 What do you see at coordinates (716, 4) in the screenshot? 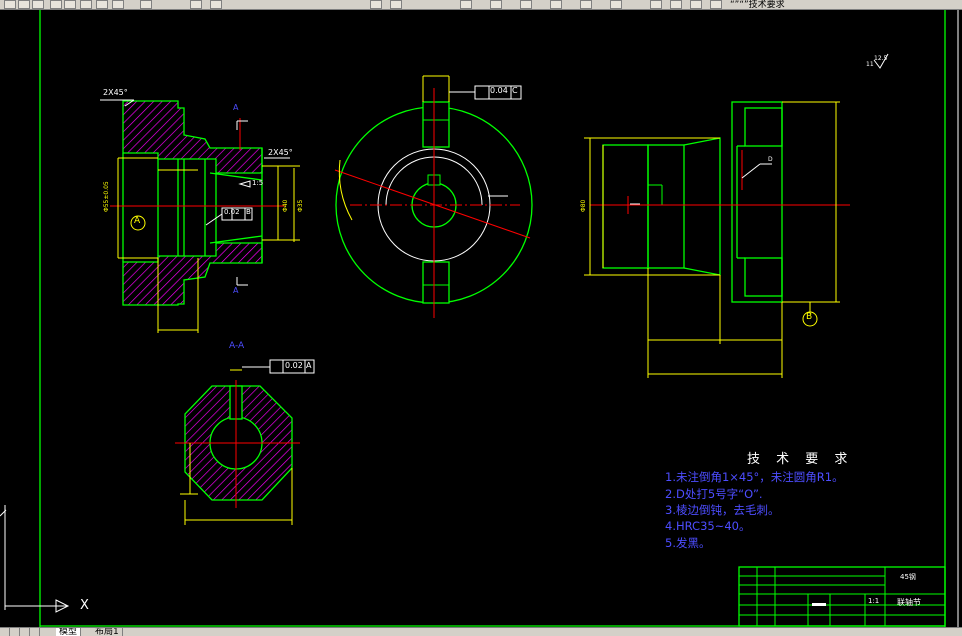
I see `lock-icon` at bounding box center [716, 4].